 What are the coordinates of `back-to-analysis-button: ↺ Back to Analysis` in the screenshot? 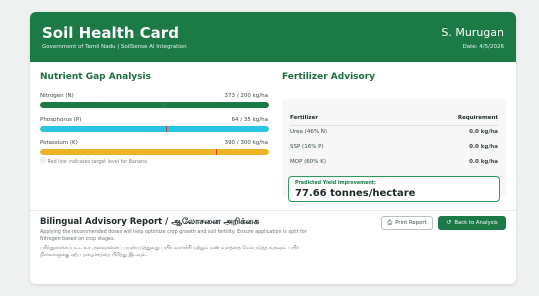 It's located at (472, 223).